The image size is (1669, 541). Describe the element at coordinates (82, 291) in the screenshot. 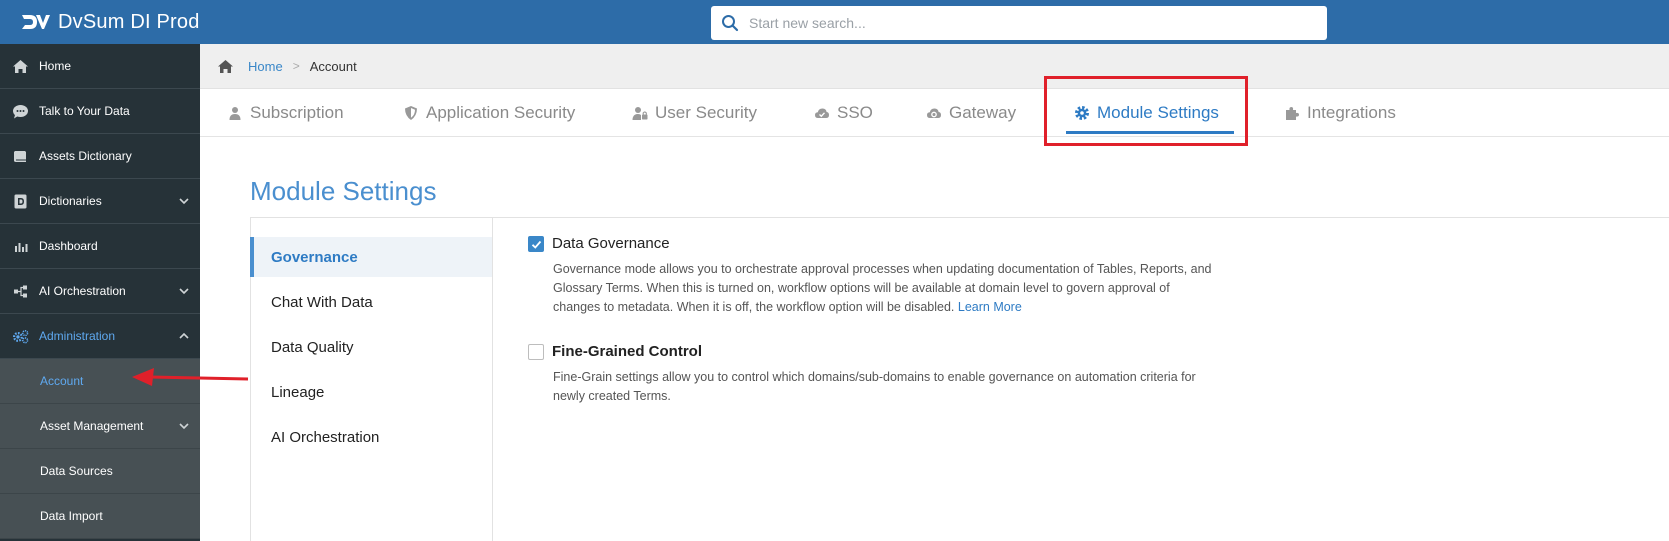

I see `sidebar-item-label: AI Orchestration` at that location.